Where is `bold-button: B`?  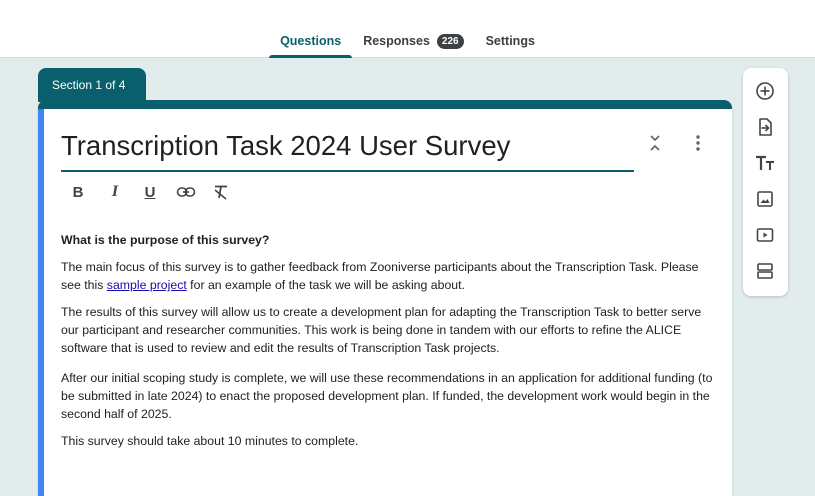 bold-button: B is located at coordinates (78, 192).